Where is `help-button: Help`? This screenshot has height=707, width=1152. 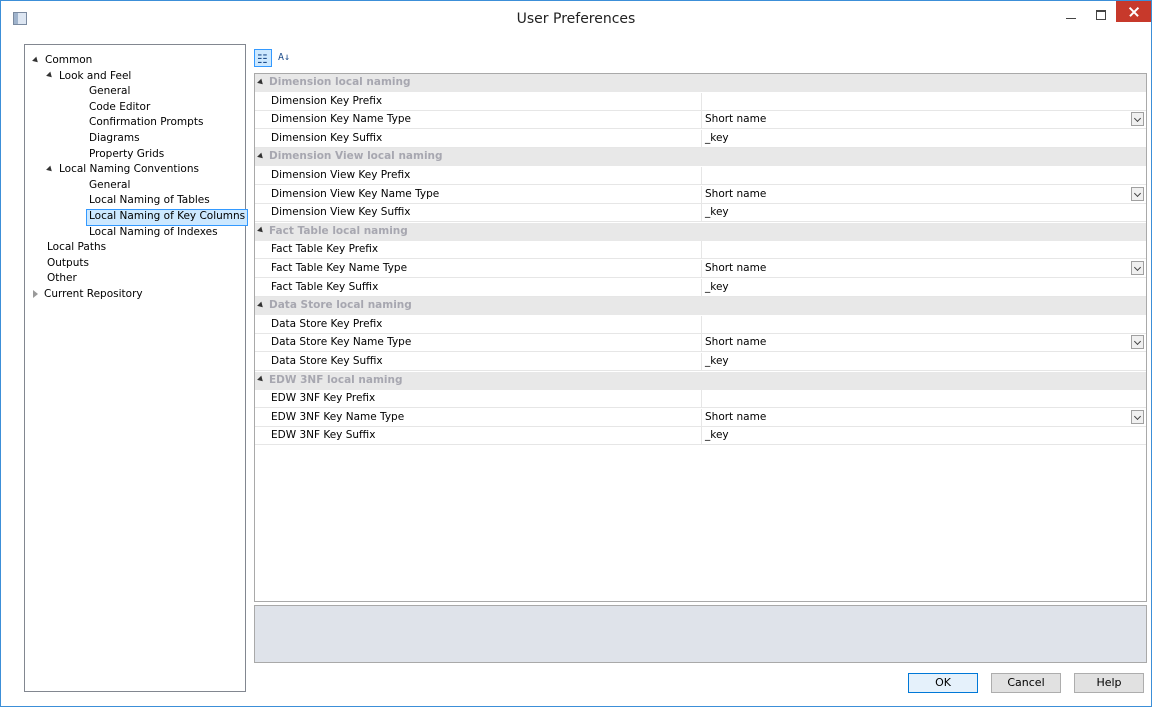 help-button: Help is located at coordinates (1109, 683).